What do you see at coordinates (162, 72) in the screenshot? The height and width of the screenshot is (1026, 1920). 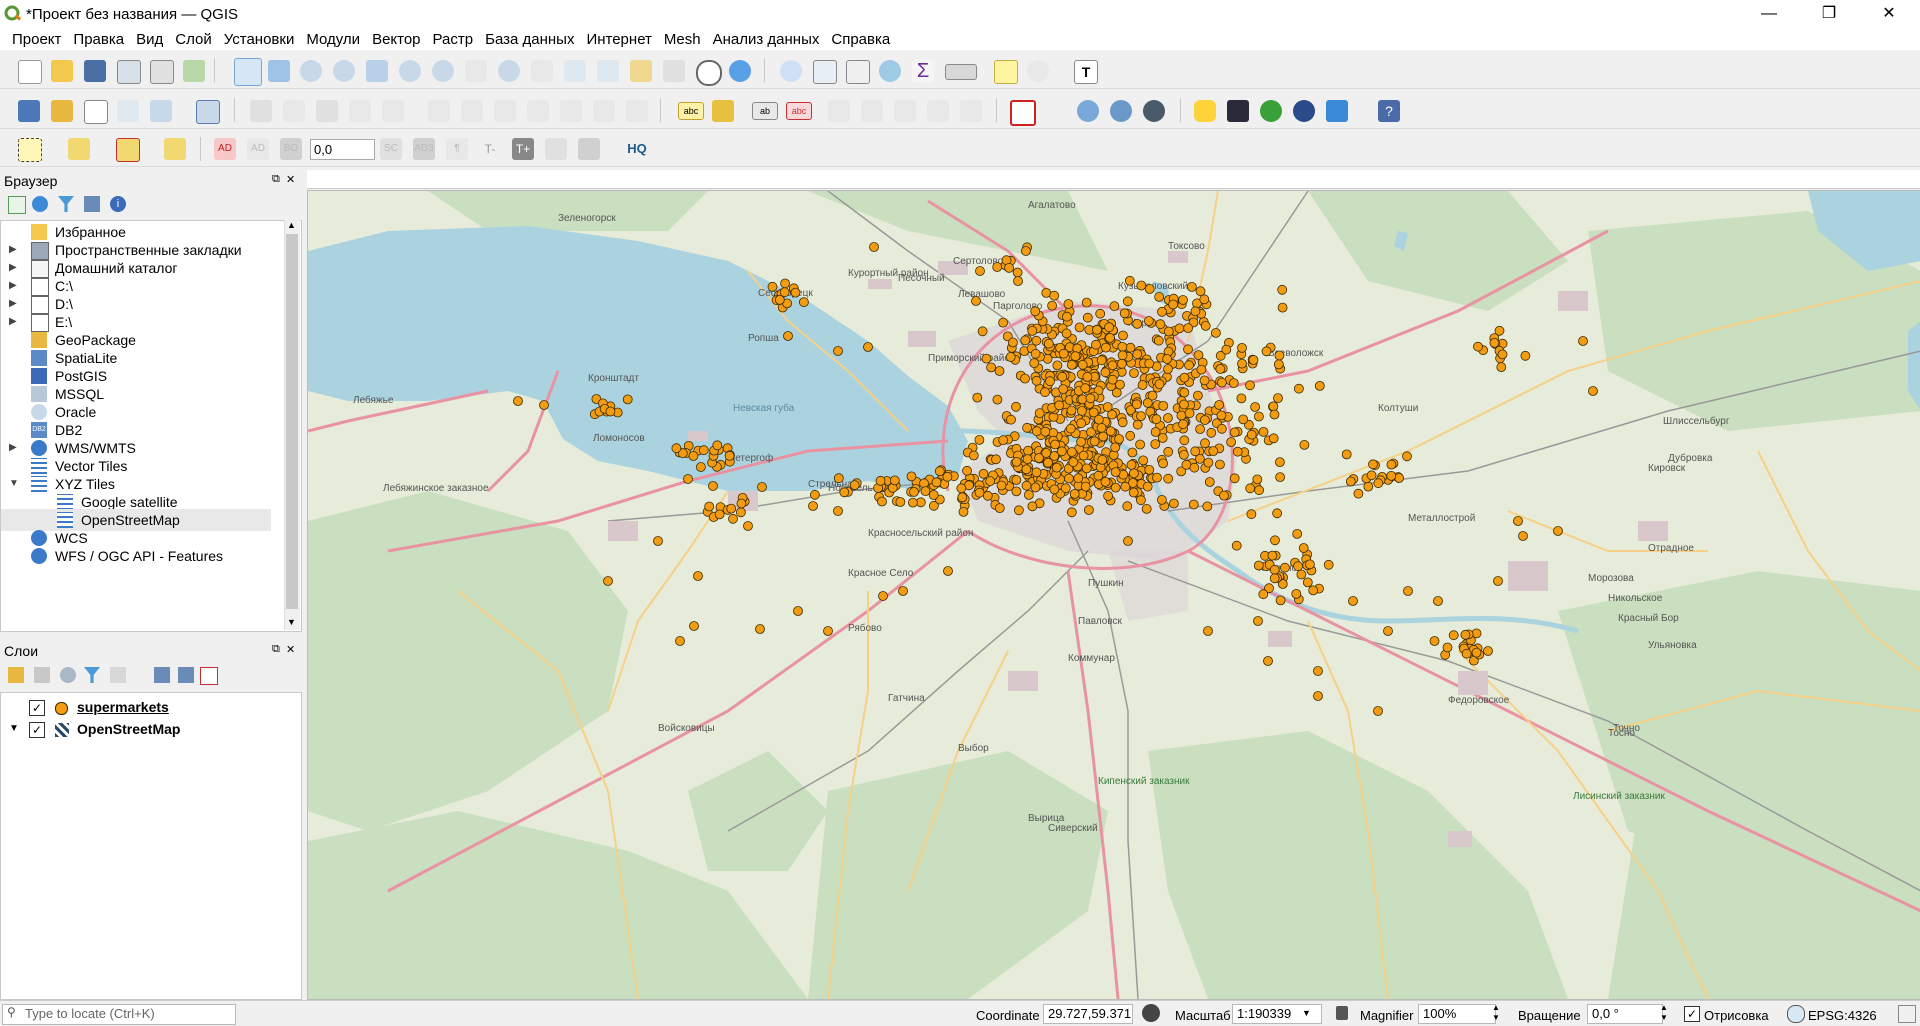 I see `layout-manager-icon` at bounding box center [162, 72].